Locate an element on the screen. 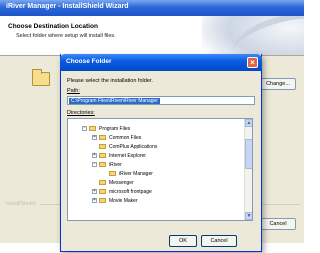  tree-item-label: ComPlus Applications is located at coordinates (133, 147).